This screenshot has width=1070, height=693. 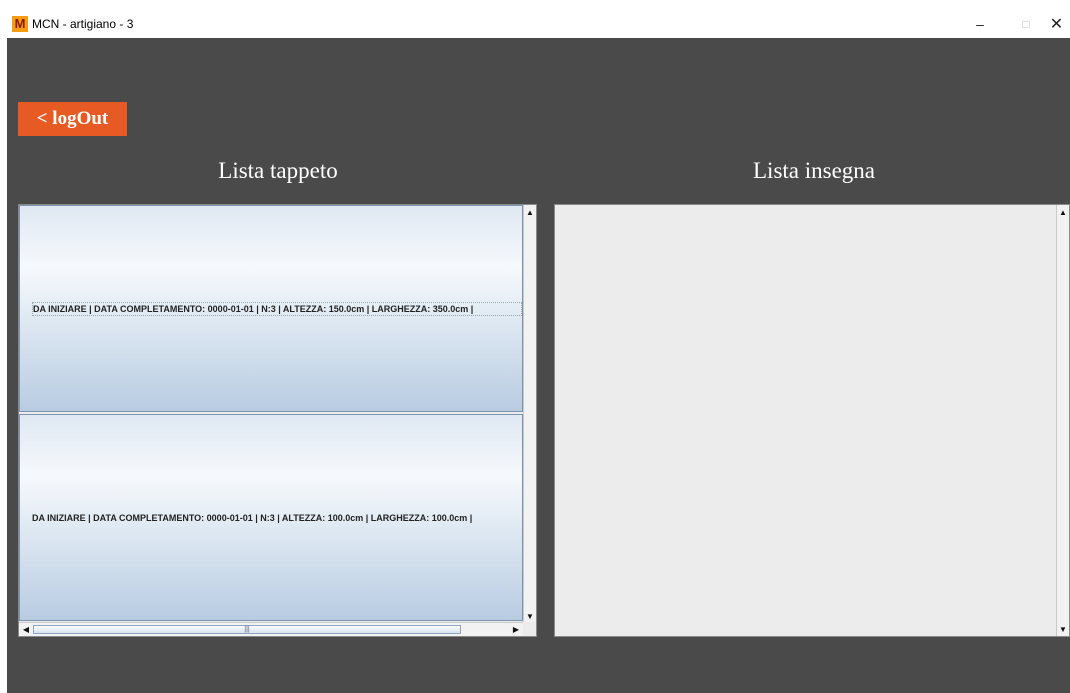 I want to click on scrollbar-corner, so click(x=529, y=629).